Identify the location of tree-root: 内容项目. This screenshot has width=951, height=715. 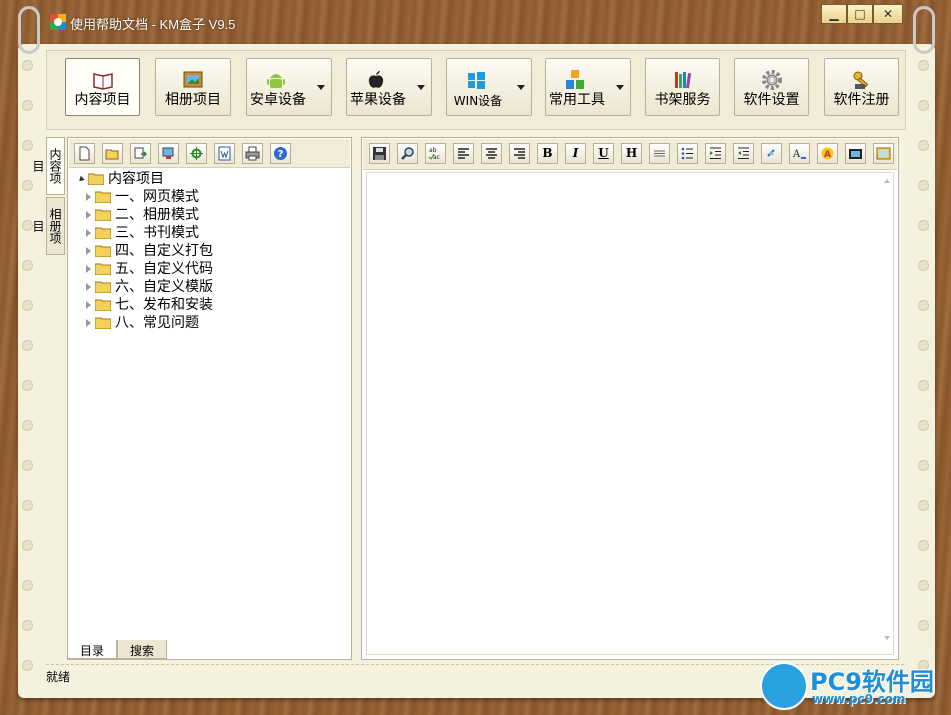
(145, 179).